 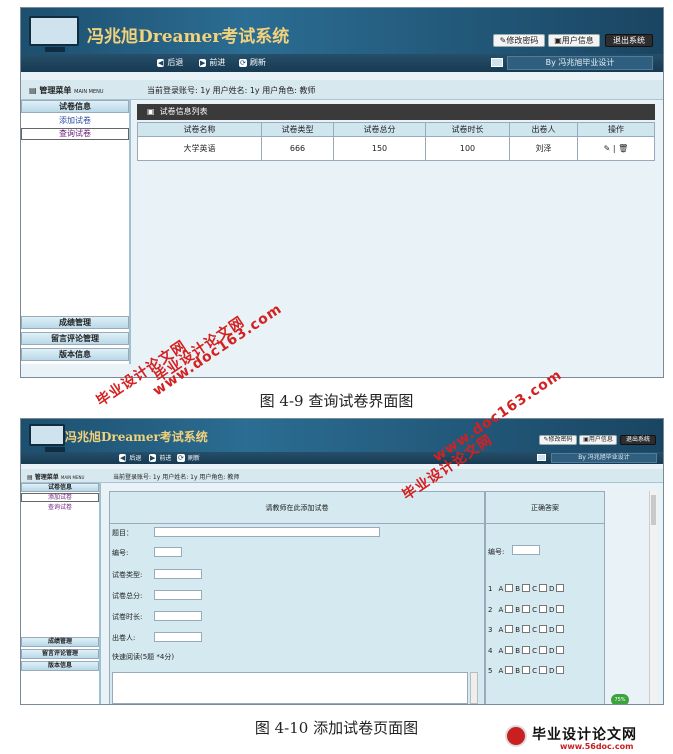 I want to click on edit-icon: ✎, so click(x=607, y=148).